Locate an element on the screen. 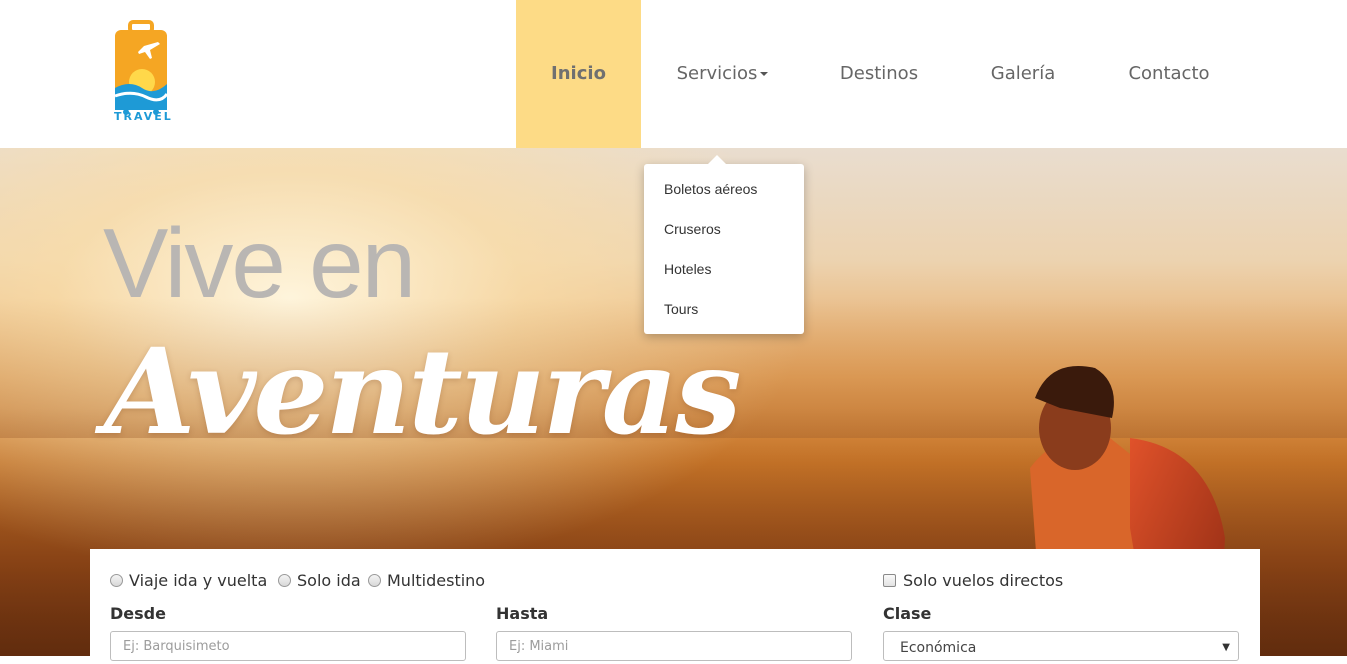 Image resolution: width=1347 pixels, height=664 pixels. dropdown-item-cruseros: Cruseros is located at coordinates (692, 229).